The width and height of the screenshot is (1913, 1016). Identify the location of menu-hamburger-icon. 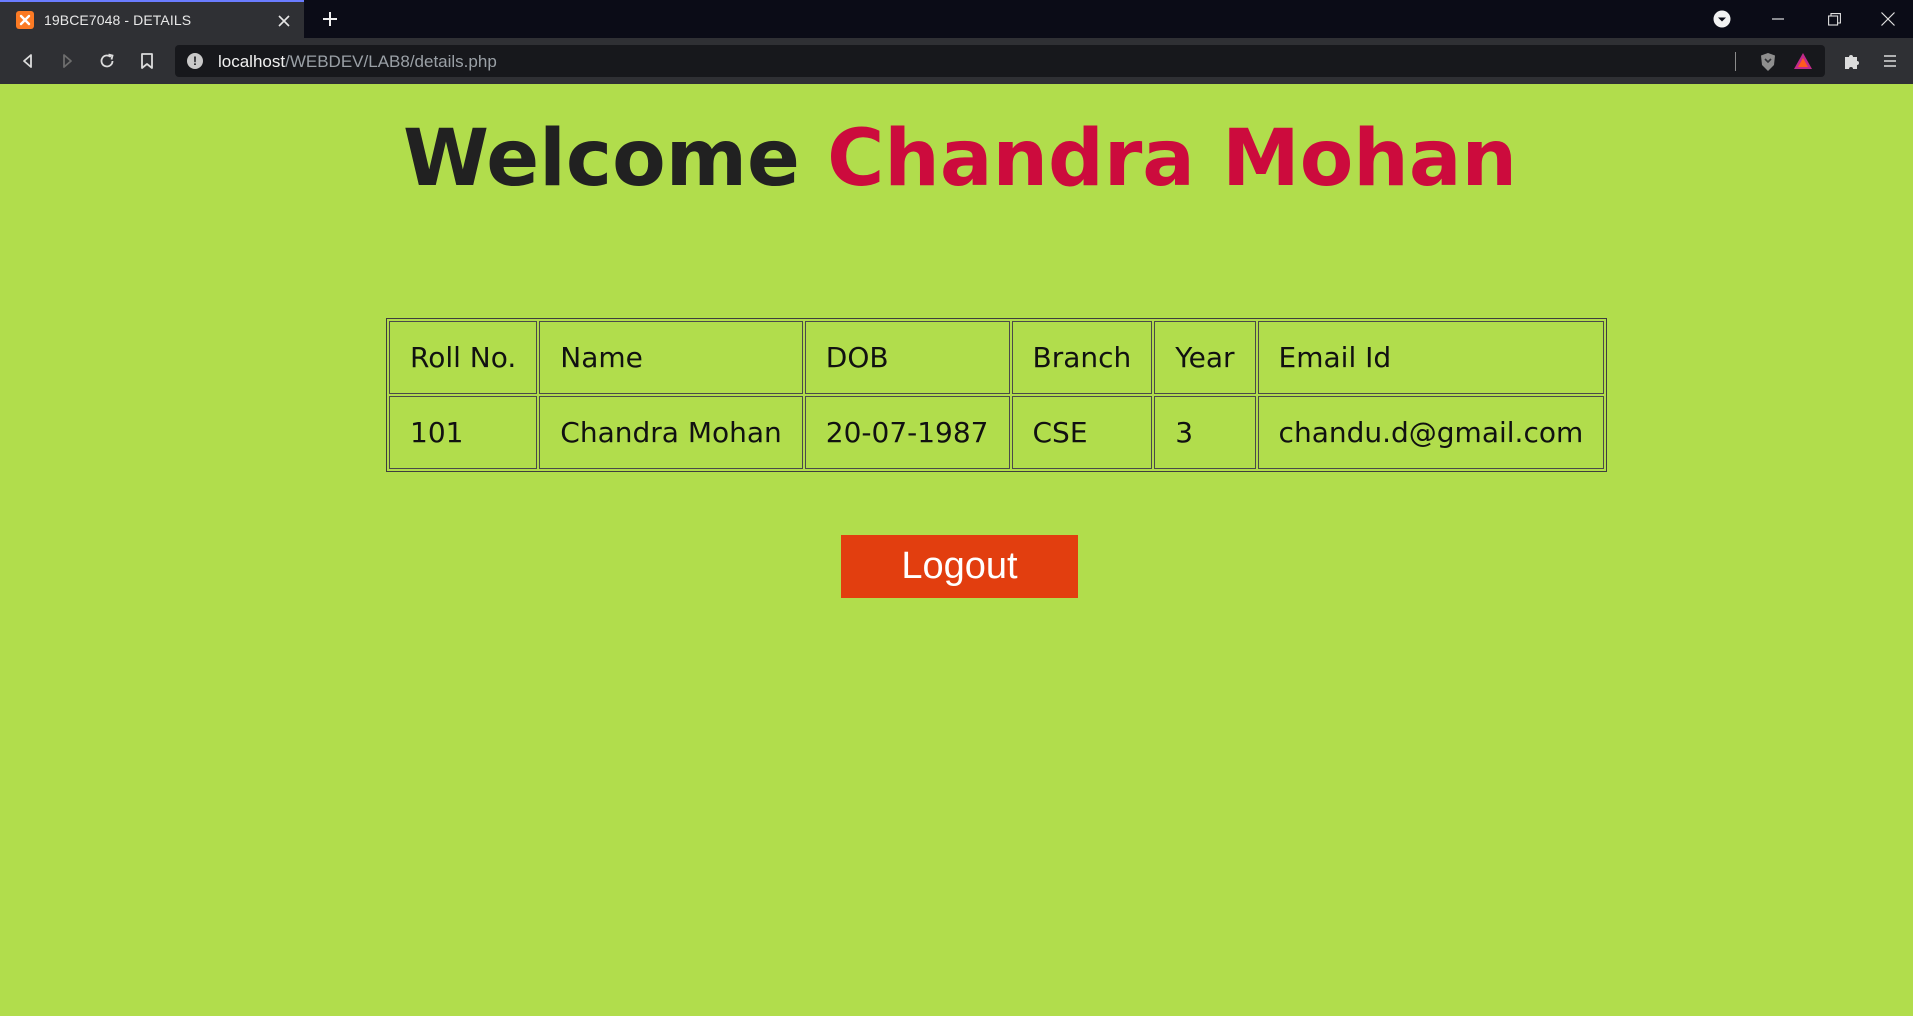
(1890, 61).